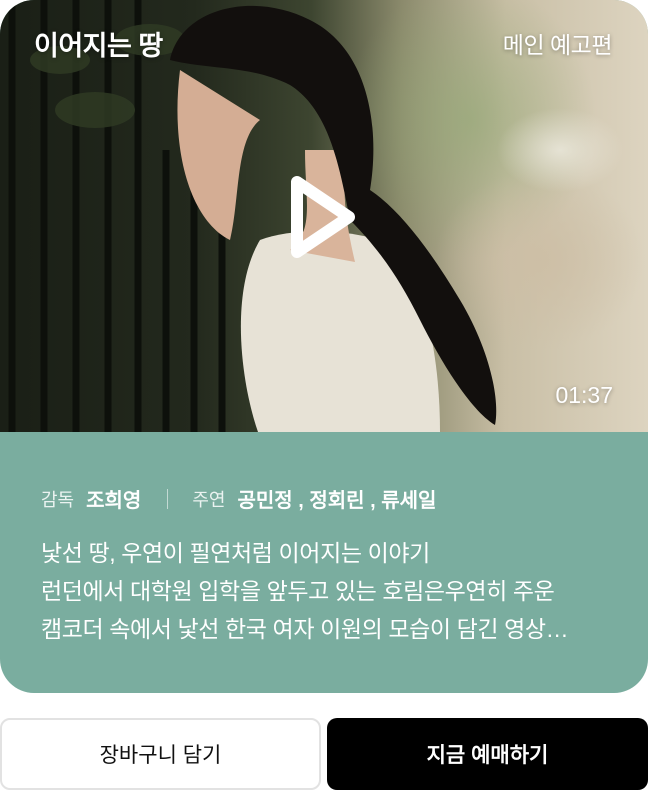 This screenshot has height=790, width=648. I want to click on cast-names: 공민정 , 정회린 , 류세일, so click(337, 501).